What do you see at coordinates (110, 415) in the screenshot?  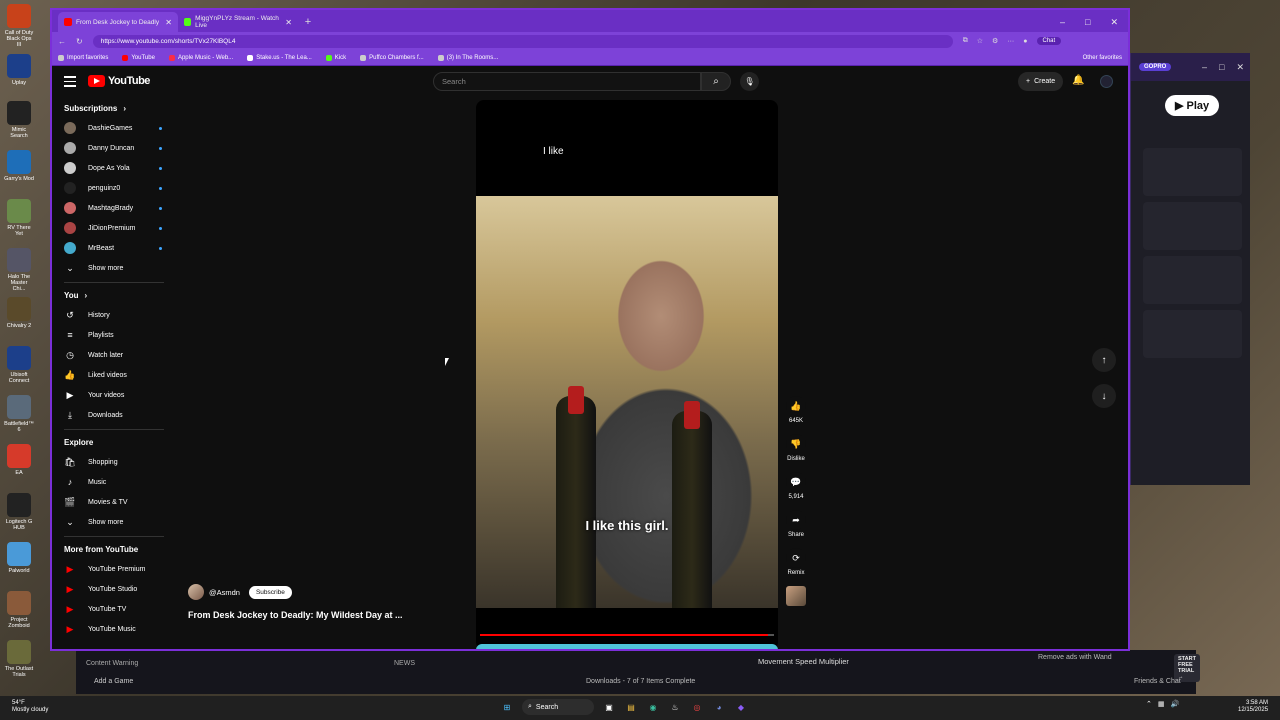 I see `sidebar-item-downloads: ⤓ Downloads` at bounding box center [110, 415].